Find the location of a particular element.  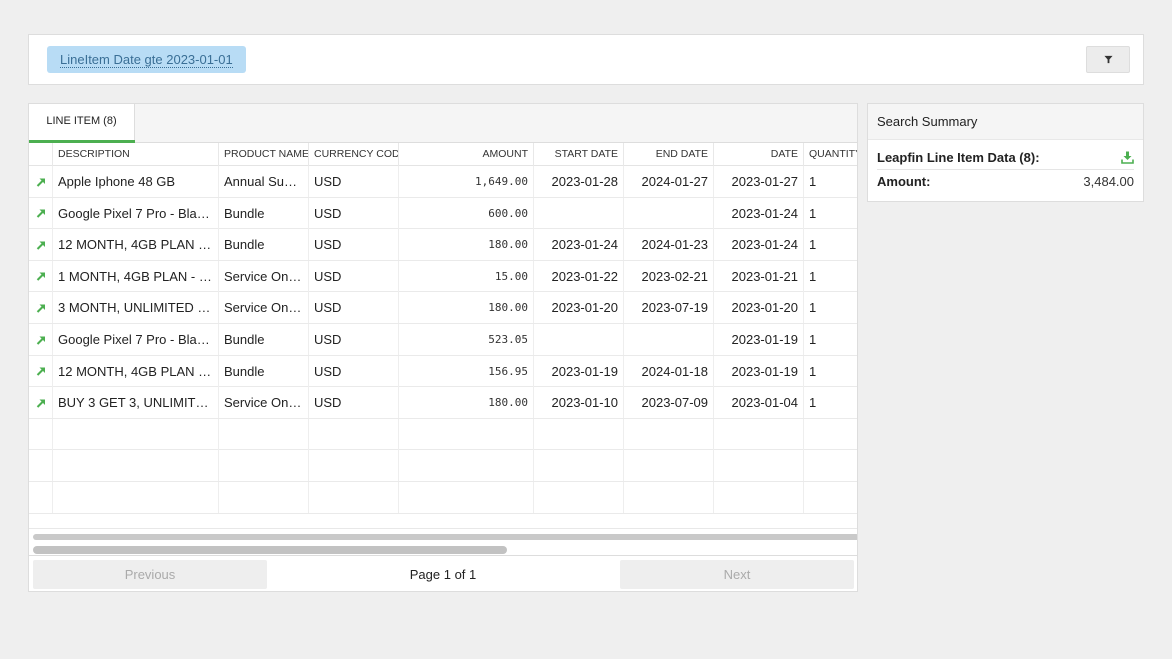

qty-cell: 1 is located at coordinates (830, 213).